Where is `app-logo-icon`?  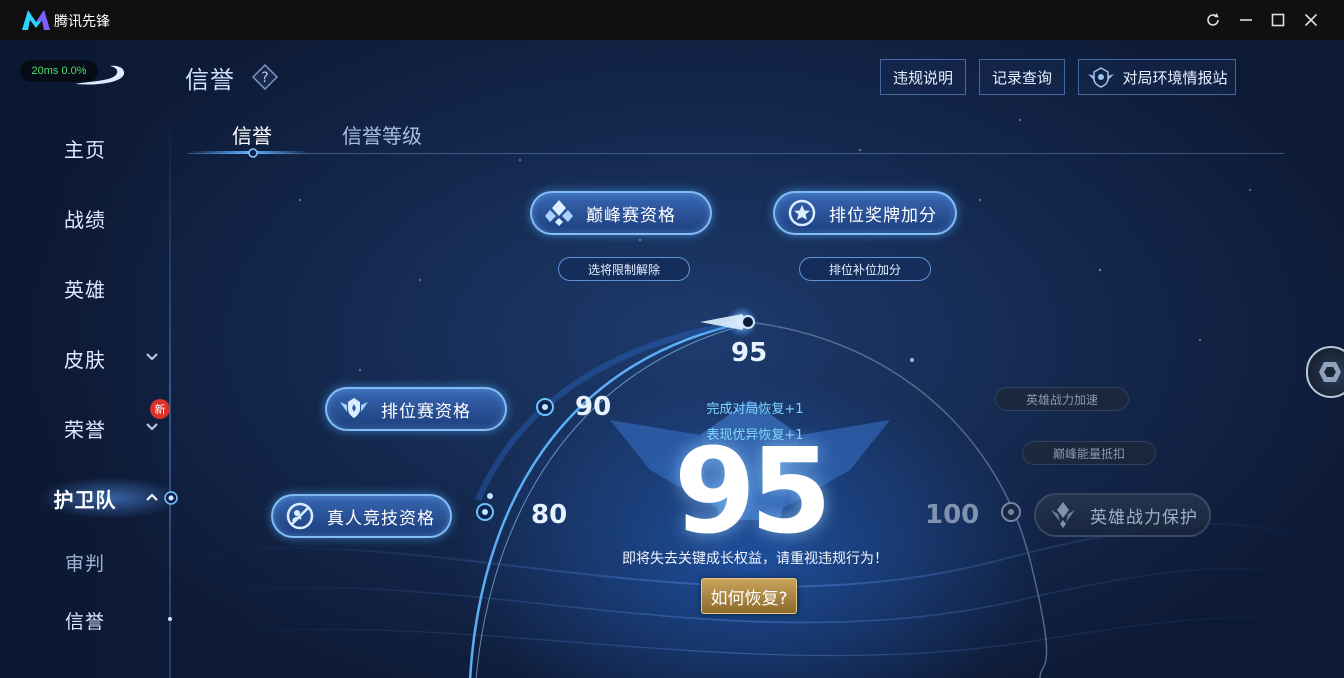 app-logo-icon is located at coordinates (36, 20).